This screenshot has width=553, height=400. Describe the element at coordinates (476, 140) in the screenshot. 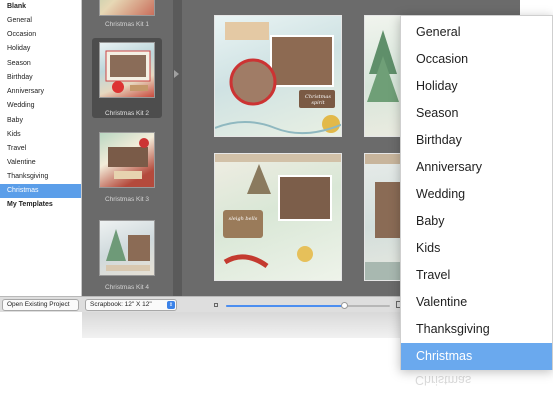

I see `menu-item-birthday: Birthday` at that location.